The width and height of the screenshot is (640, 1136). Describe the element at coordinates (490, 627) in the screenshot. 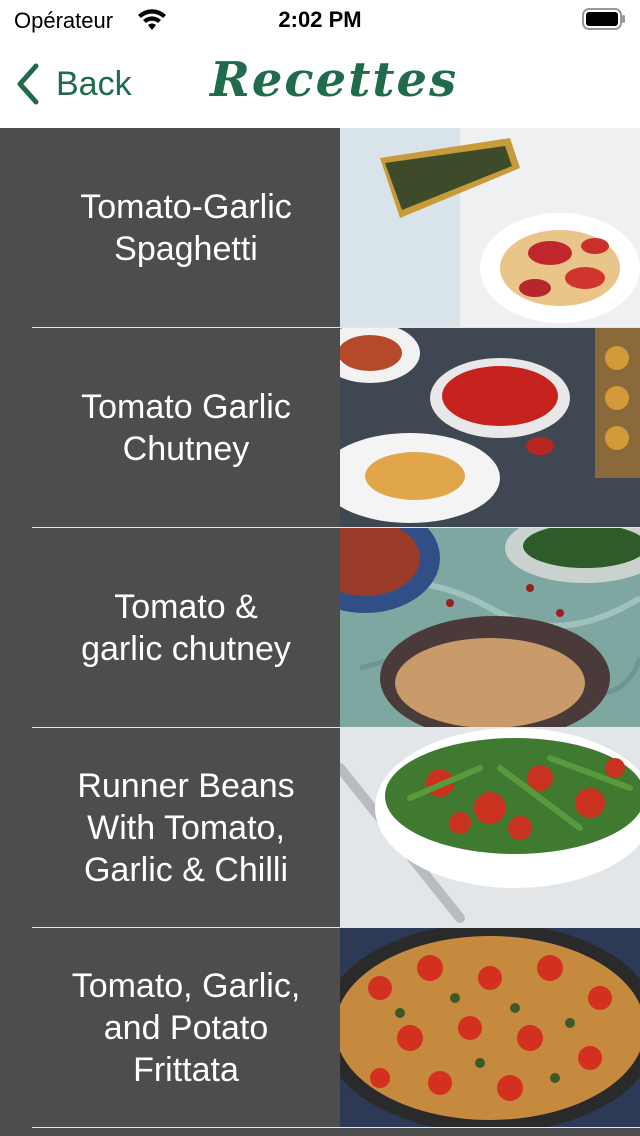

I see `chutney-bowls-photo` at that location.